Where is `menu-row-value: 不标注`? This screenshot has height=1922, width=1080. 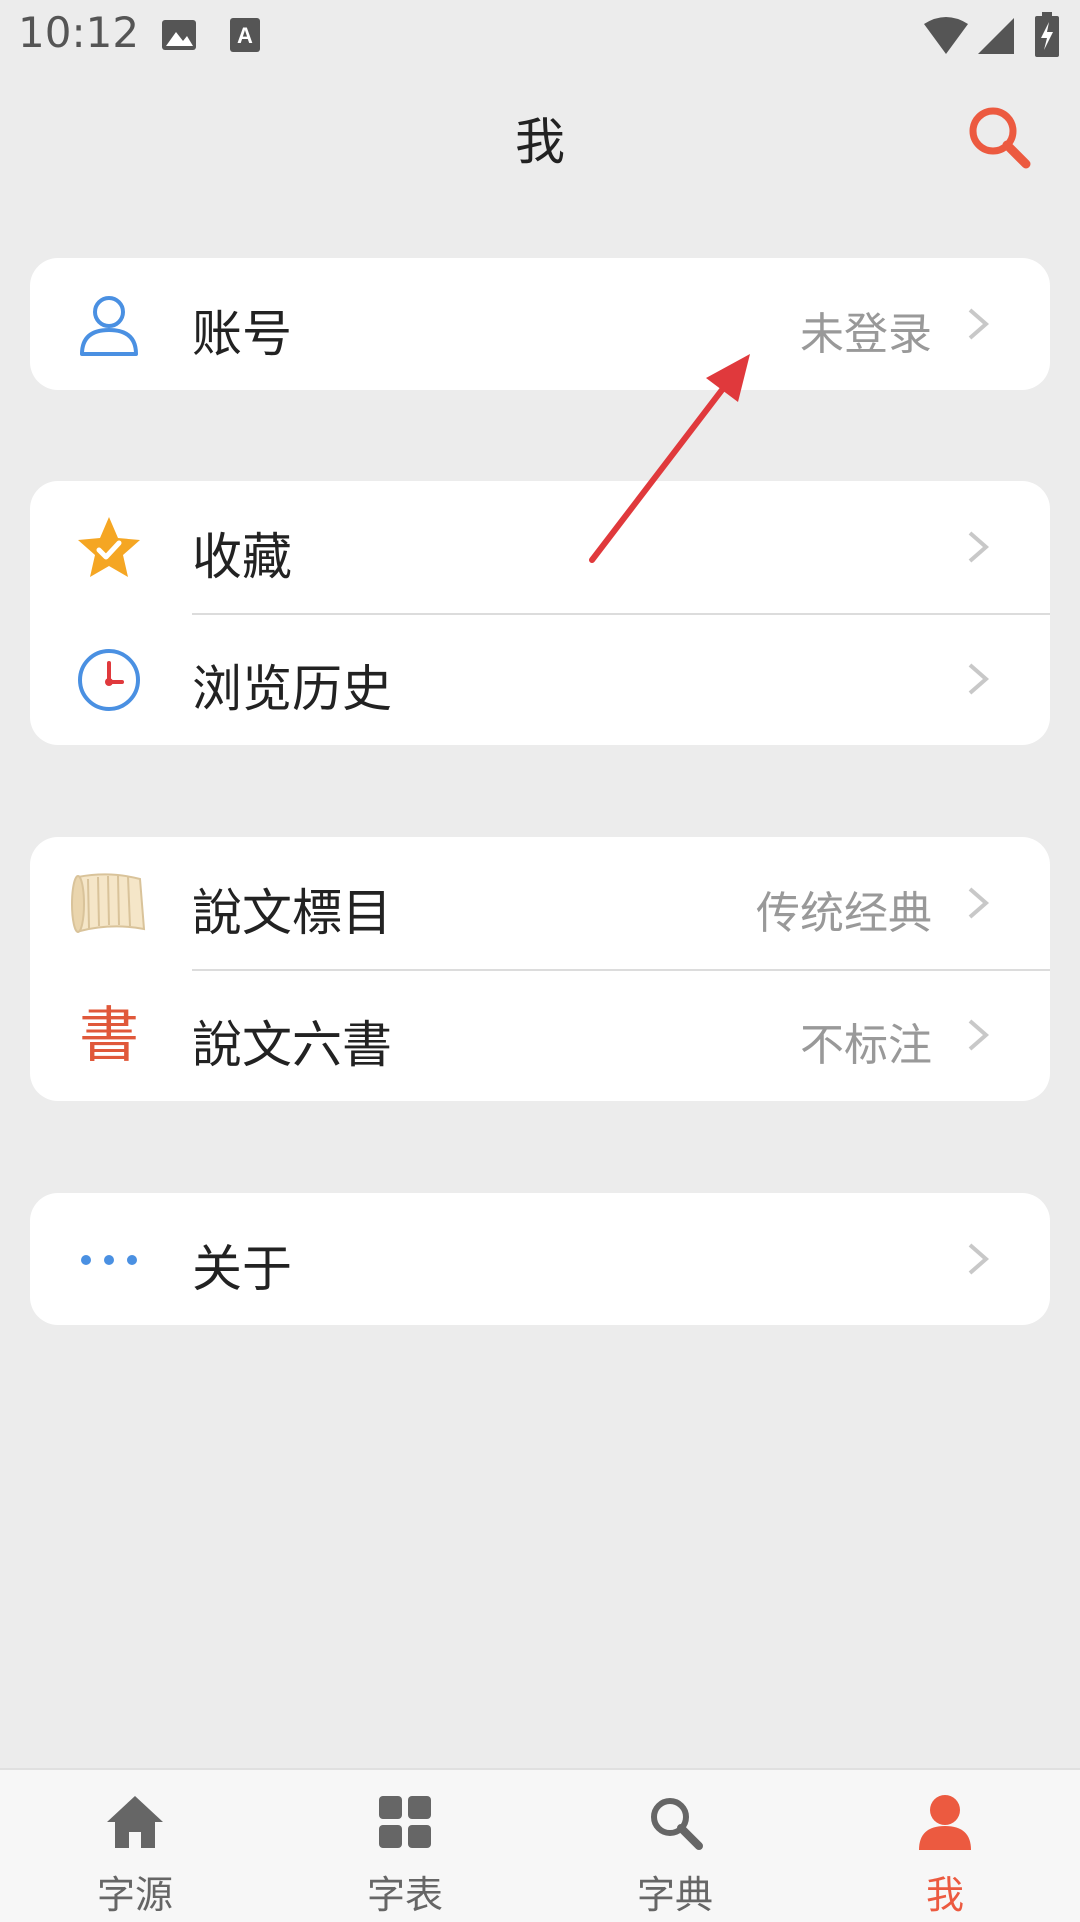
menu-row-value: 不标注 is located at coordinates (866, 1045).